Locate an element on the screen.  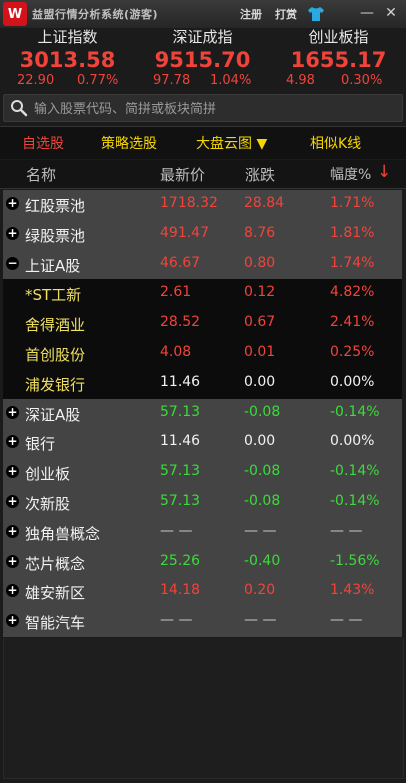
stock-row: 浦发银行 11.46 0.00 0.00% is located at coordinates (202, 383).